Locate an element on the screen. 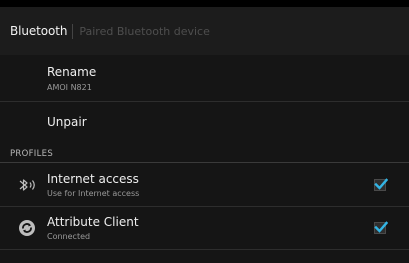 This screenshot has width=409, height=263. rename-label: Rename is located at coordinates (72, 72).